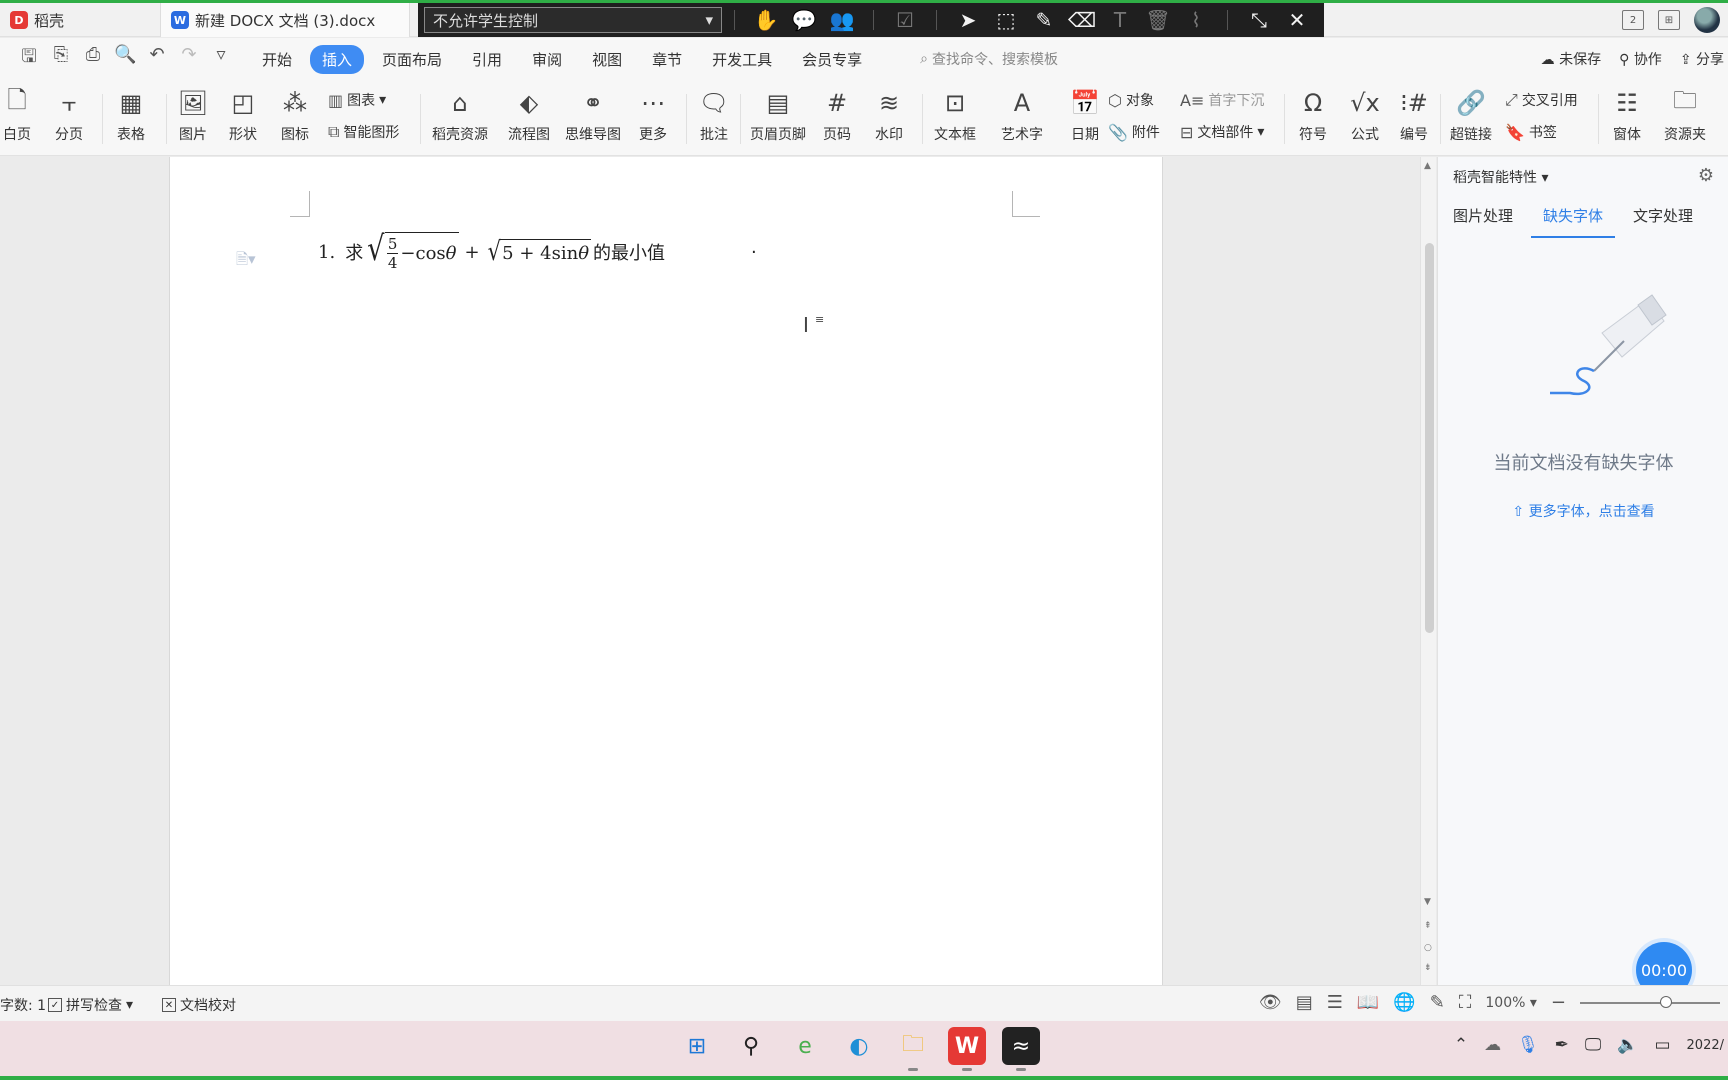 The image size is (1728, 1080). What do you see at coordinates (1541, 100) in the screenshot?
I see `cross-ref-button: ⤢ 交叉引用` at bounding box center [1541, 100].